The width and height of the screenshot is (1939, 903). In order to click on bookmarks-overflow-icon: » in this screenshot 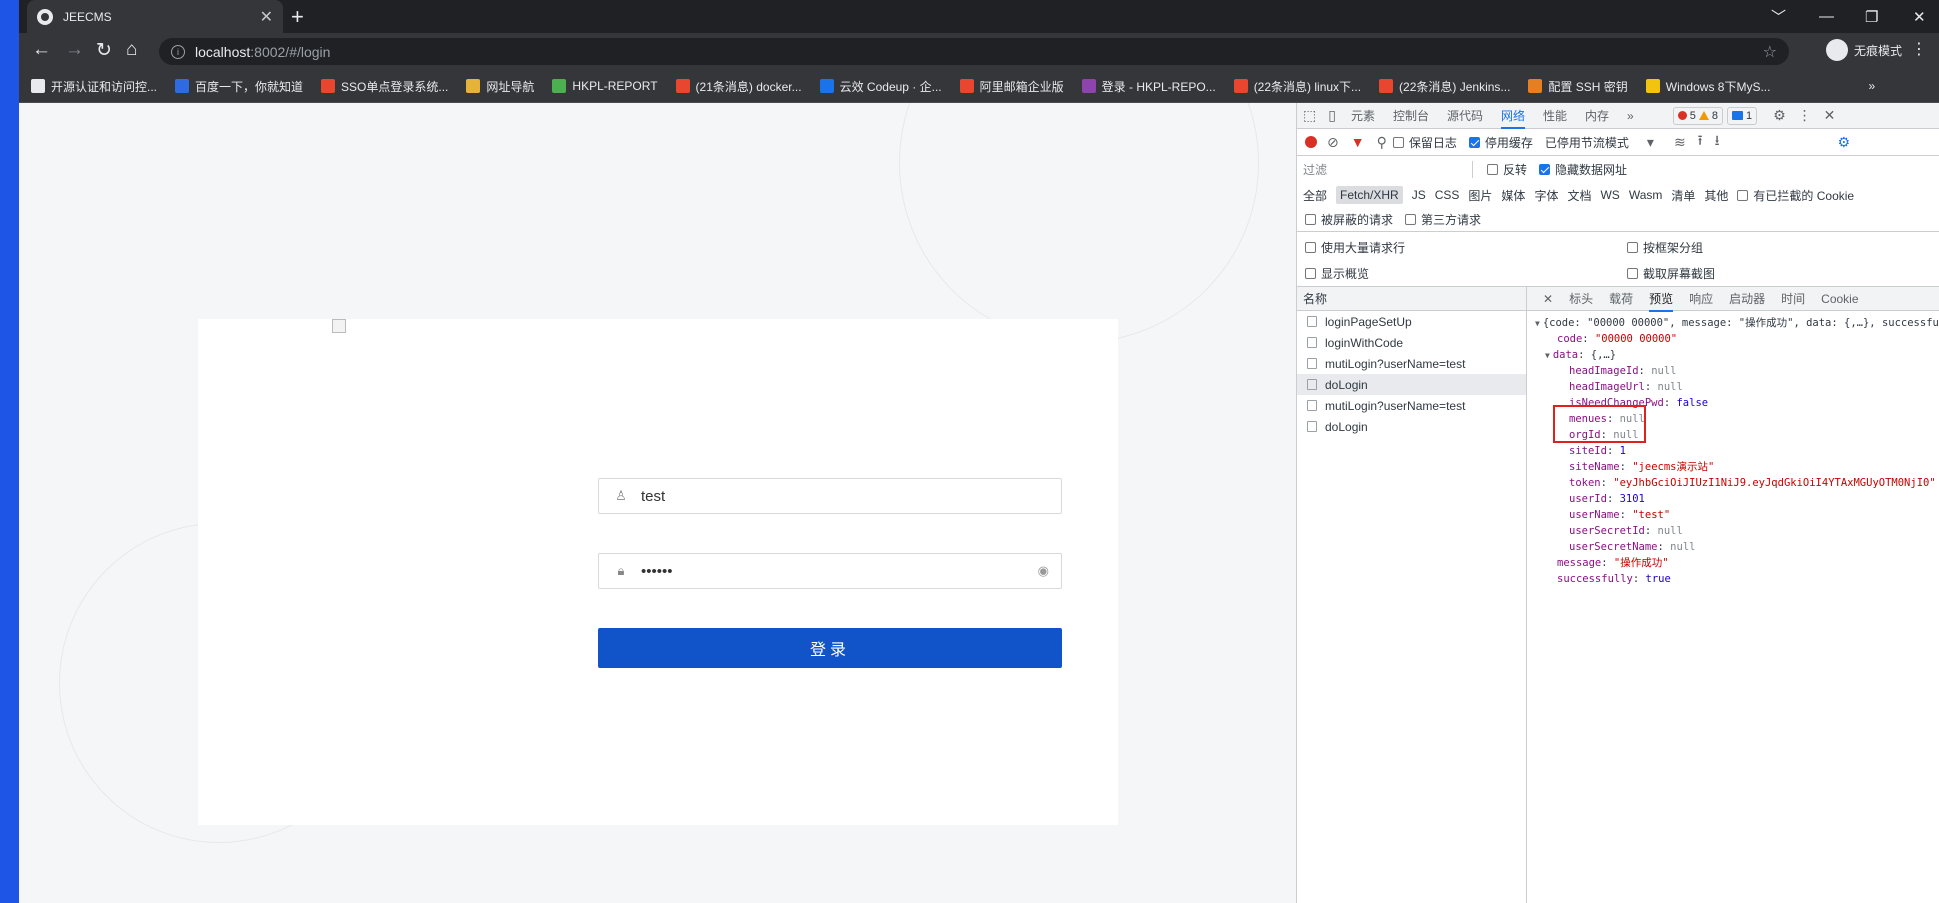, I will do `click(1871, 86)`.